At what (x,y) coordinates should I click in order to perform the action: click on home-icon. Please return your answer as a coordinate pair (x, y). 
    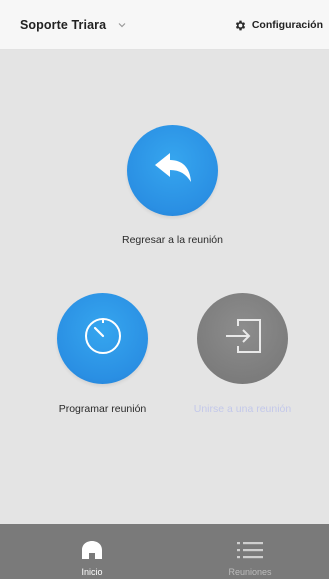
    Looking at the image, I should click on (92, 550).